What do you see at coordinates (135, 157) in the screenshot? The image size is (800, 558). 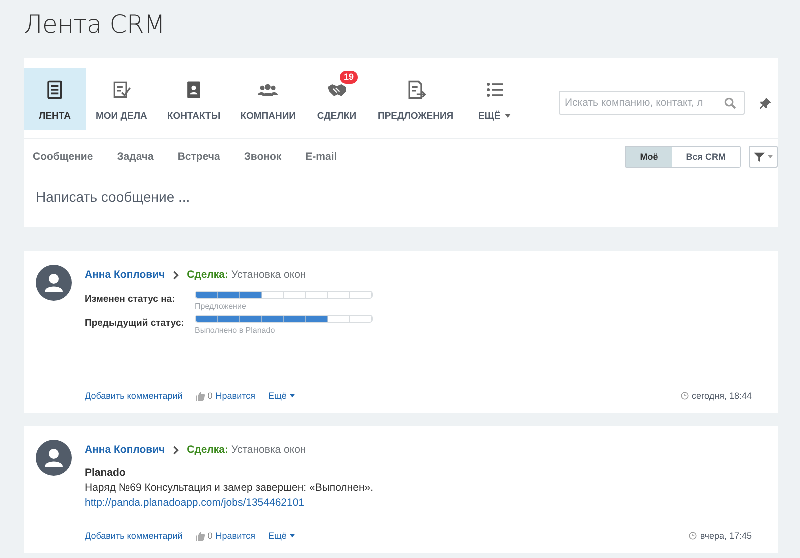 I see `composer-tab: Задача` at bounding box center [135, 157].